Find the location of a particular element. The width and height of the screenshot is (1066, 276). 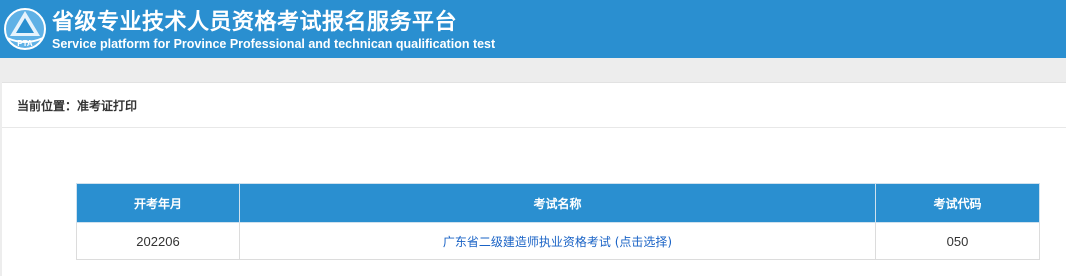

column-header-exam-code: 考试代码 is located at coordinates (957, 203).